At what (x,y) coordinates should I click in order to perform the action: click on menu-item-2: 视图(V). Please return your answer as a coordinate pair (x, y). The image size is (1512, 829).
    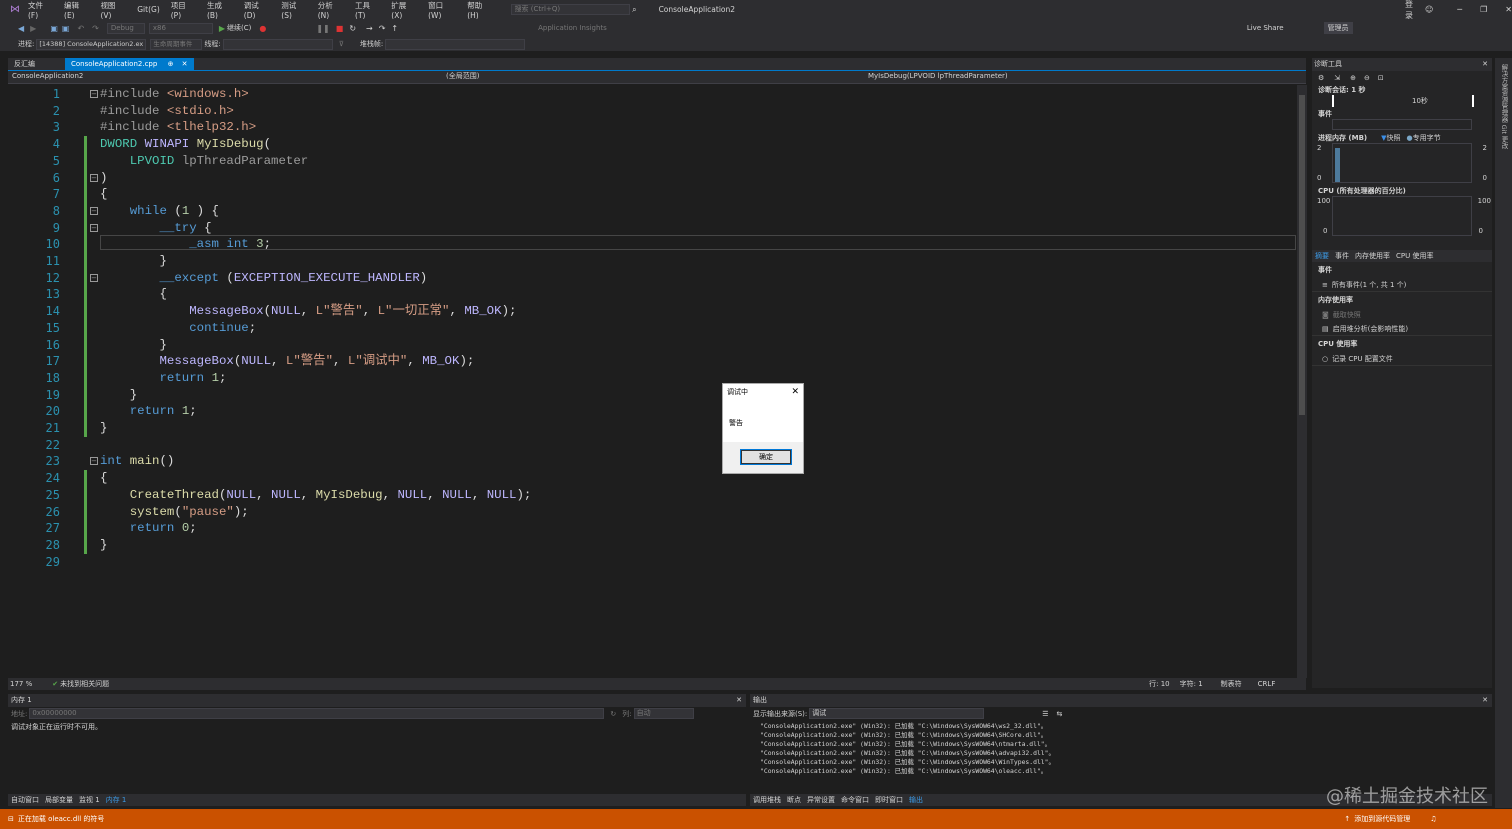
    Looking at the image, I should click on (113, 10).